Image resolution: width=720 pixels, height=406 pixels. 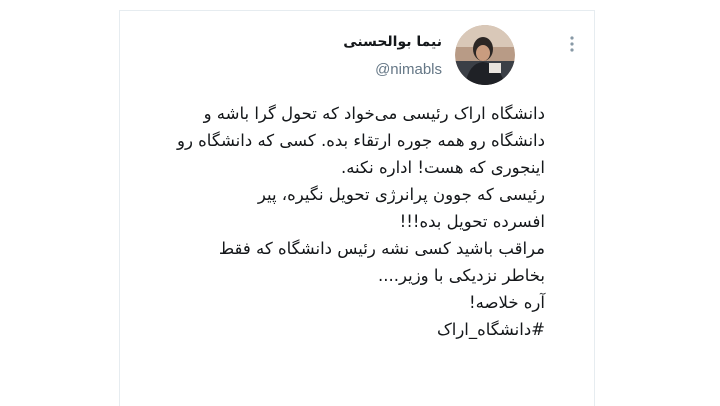 What do you see at coordinates (472, 221) in the screenshot?
I see `tweet-line-5: افسرده تحویل بده!!!` at bounding box center [472, 221].